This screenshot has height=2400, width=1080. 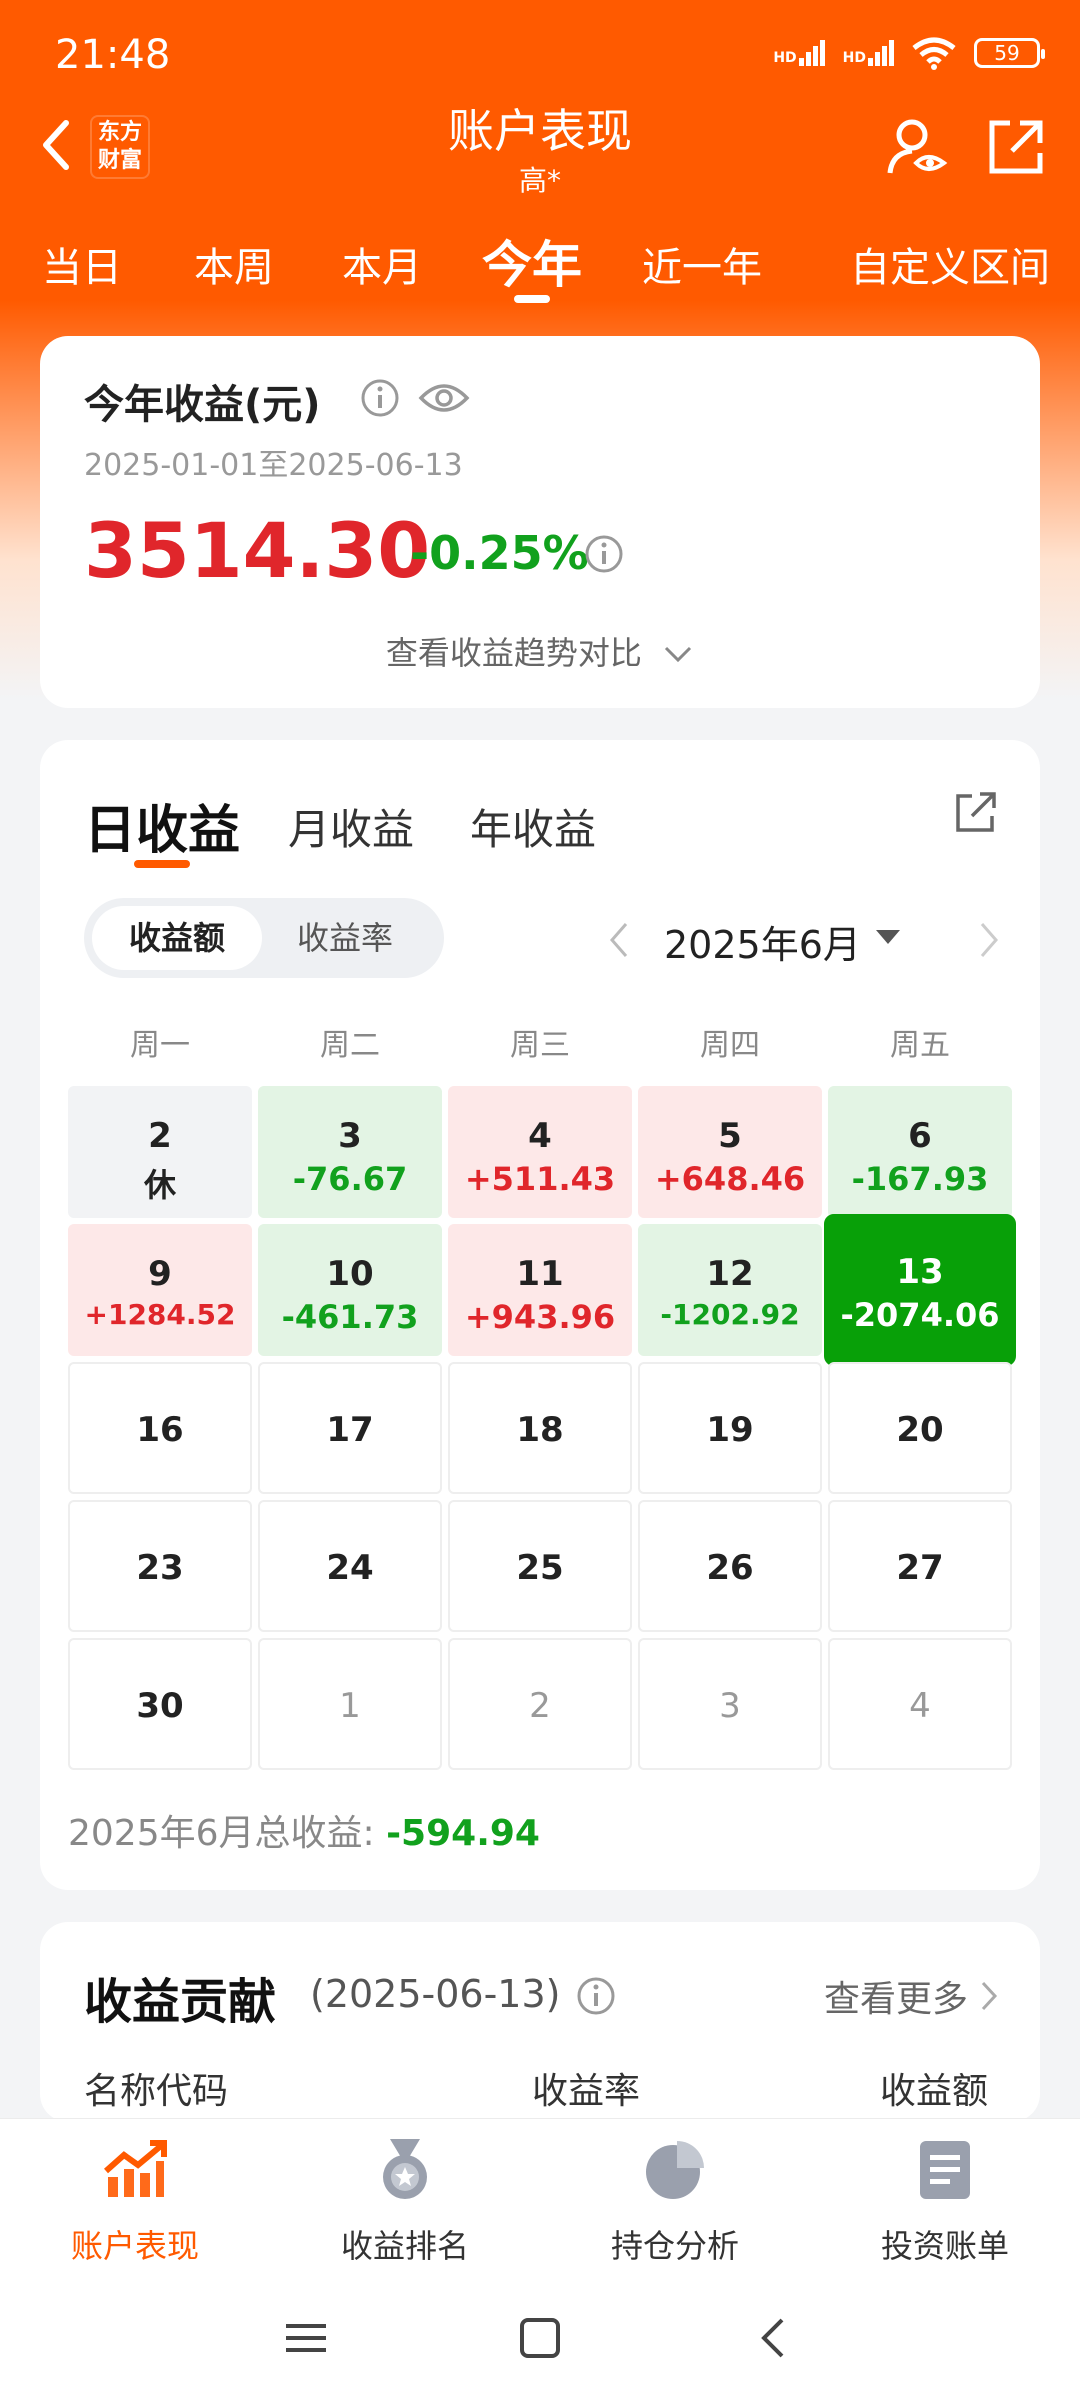 I want to click on tab-year: 今年, so click(x=532, y=264).